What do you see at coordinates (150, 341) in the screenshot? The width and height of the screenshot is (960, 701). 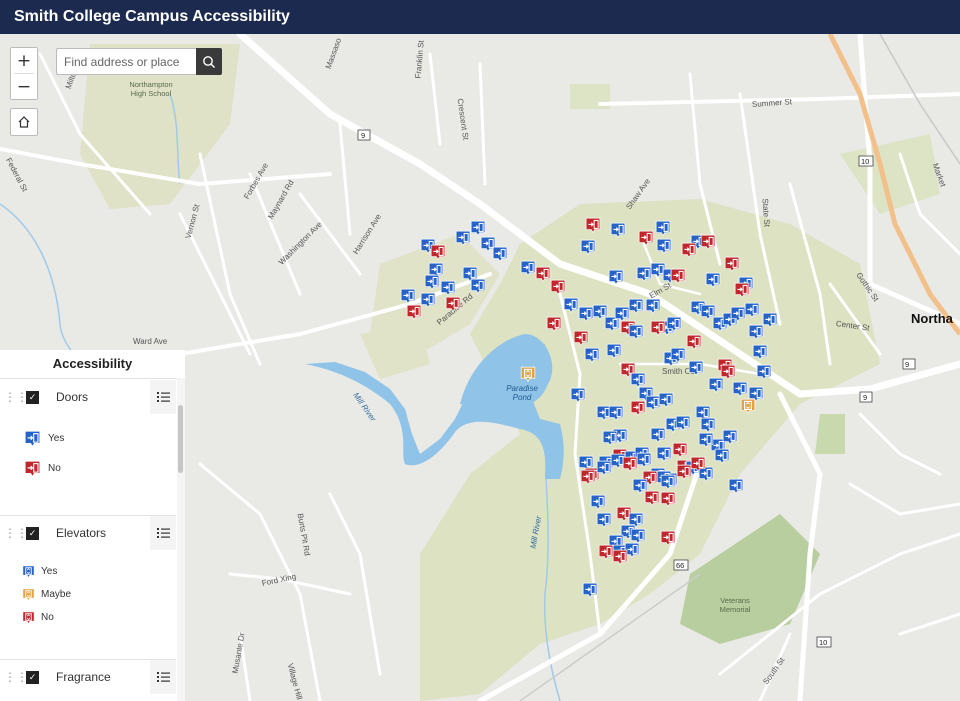 I see `street-label: Ward Ave` at bounding box center [150, 341].